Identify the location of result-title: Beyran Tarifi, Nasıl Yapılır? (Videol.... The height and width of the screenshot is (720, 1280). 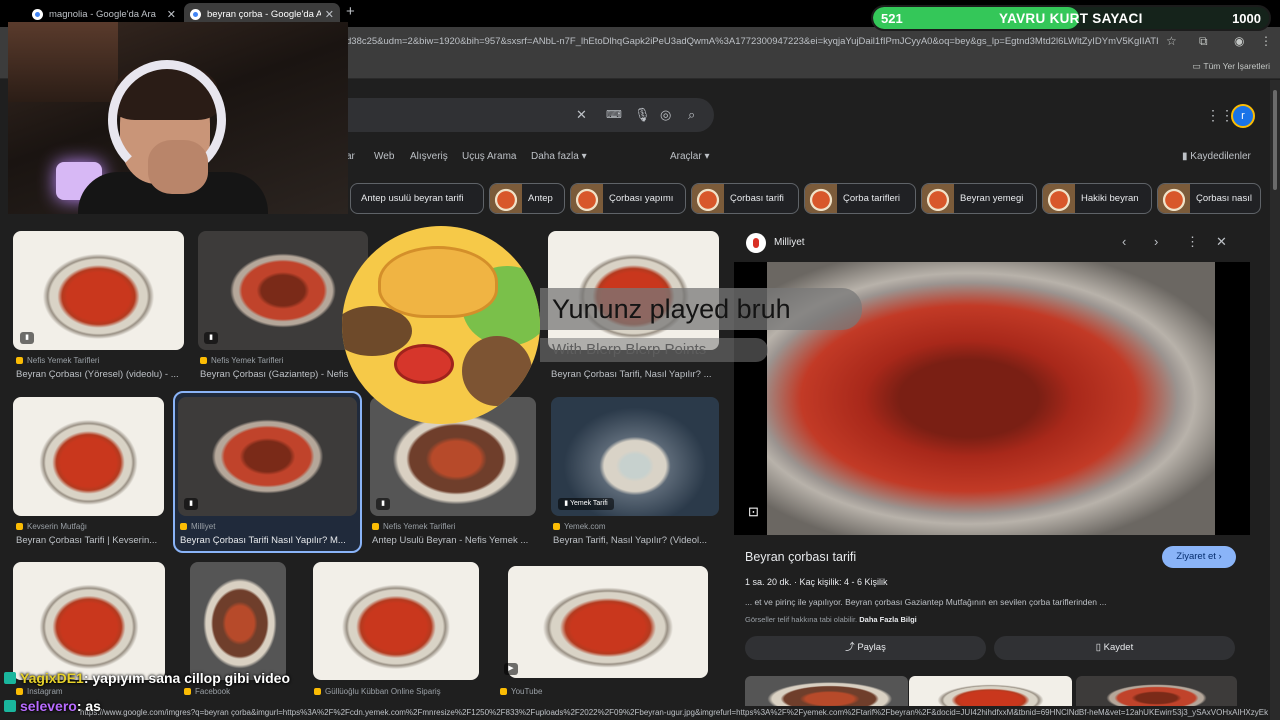
(636, 540).